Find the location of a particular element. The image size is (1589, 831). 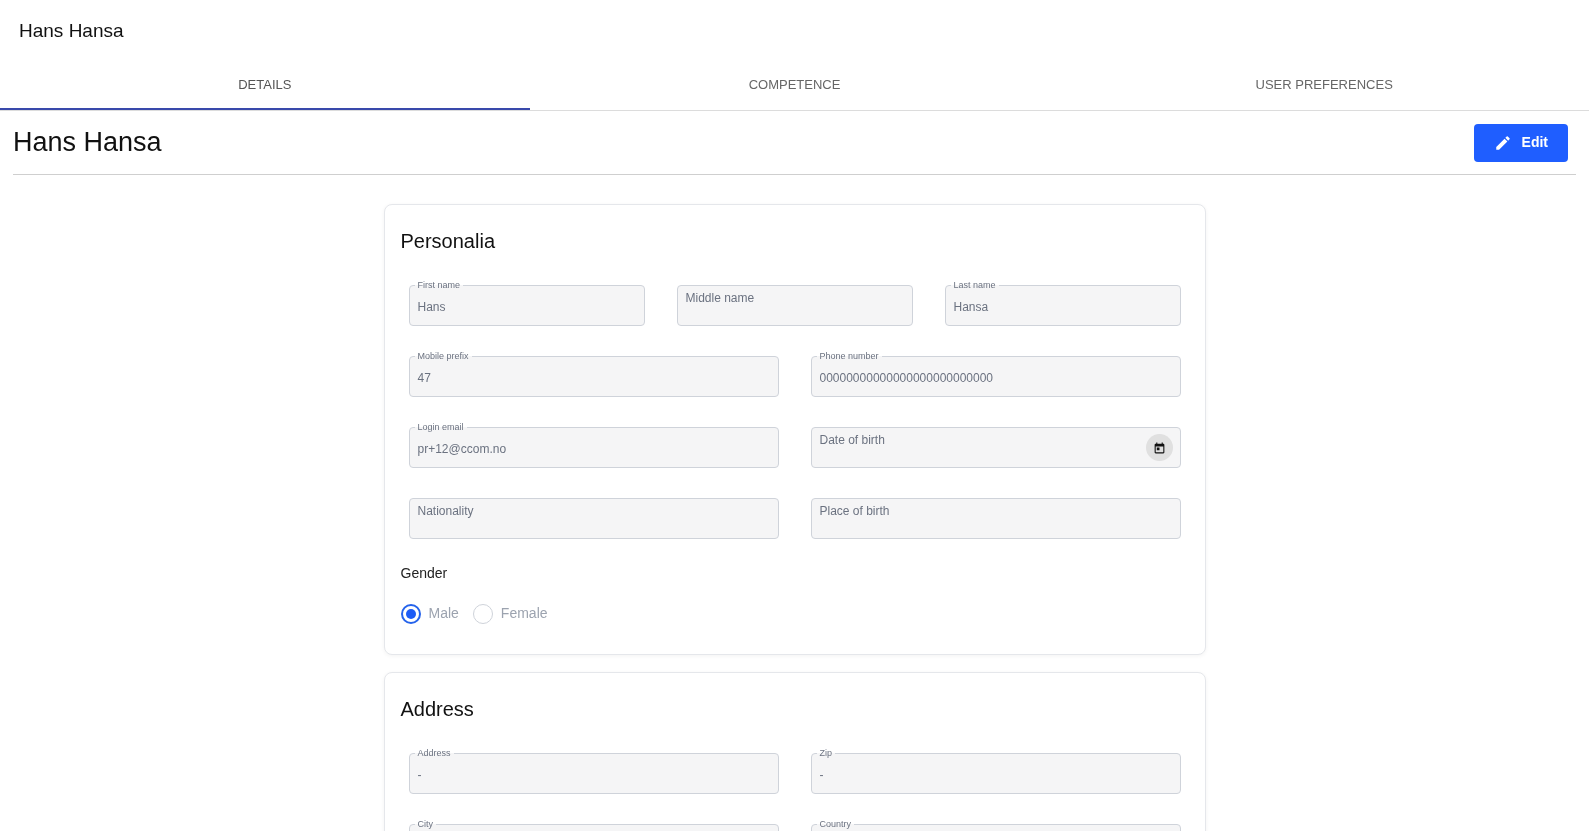

input-field: Middle name is located at coordinates (794, 305).